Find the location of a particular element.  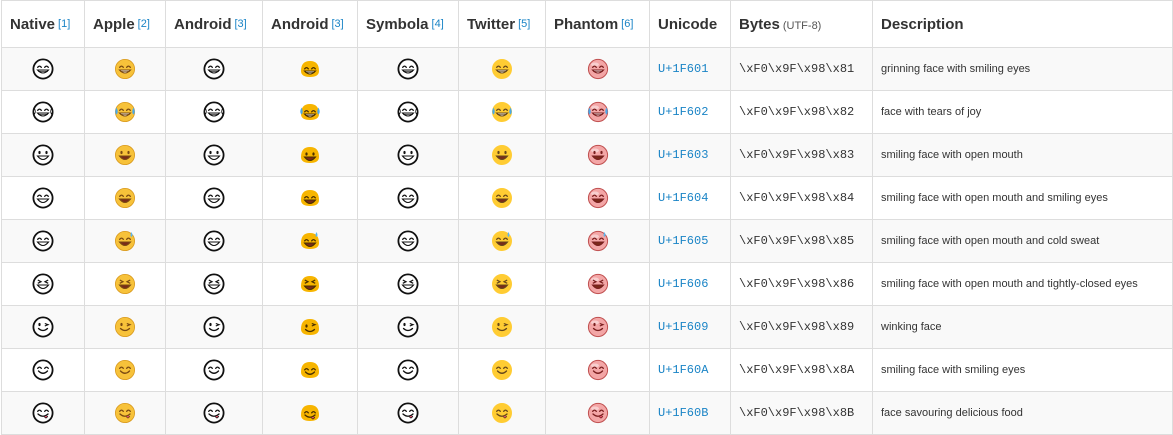

header-symbola: Symbola [4] is located at coordinates (408, 24).